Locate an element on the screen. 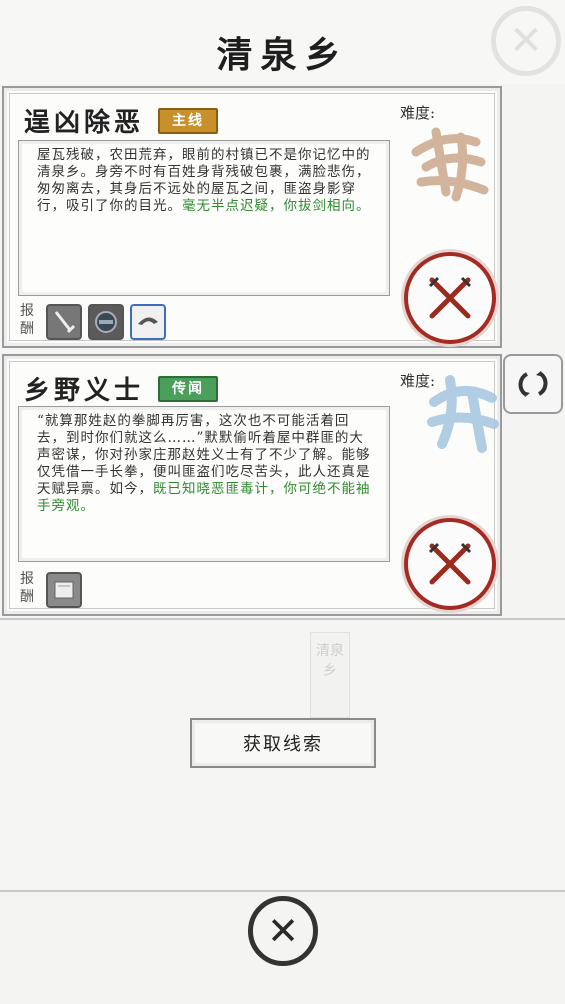 The width and height of the screenshot is (565, 1004). difficulty-hard-icon is located at coordinates (448, 164).